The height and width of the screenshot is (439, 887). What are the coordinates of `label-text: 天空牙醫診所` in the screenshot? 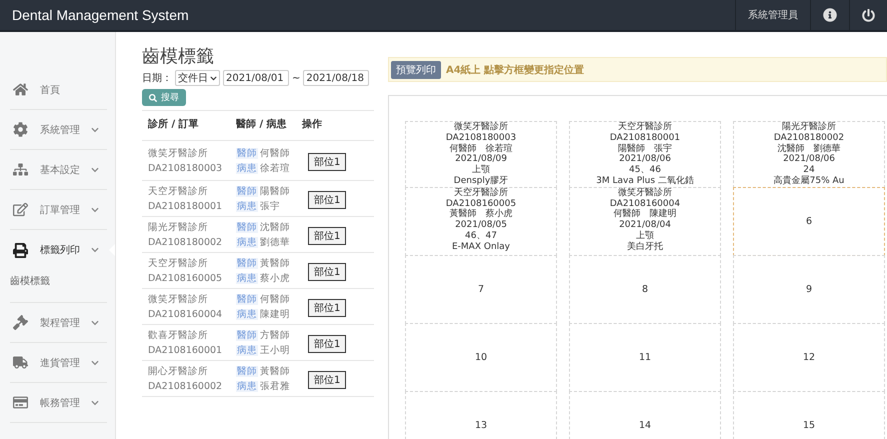 It's located at (481, 193).